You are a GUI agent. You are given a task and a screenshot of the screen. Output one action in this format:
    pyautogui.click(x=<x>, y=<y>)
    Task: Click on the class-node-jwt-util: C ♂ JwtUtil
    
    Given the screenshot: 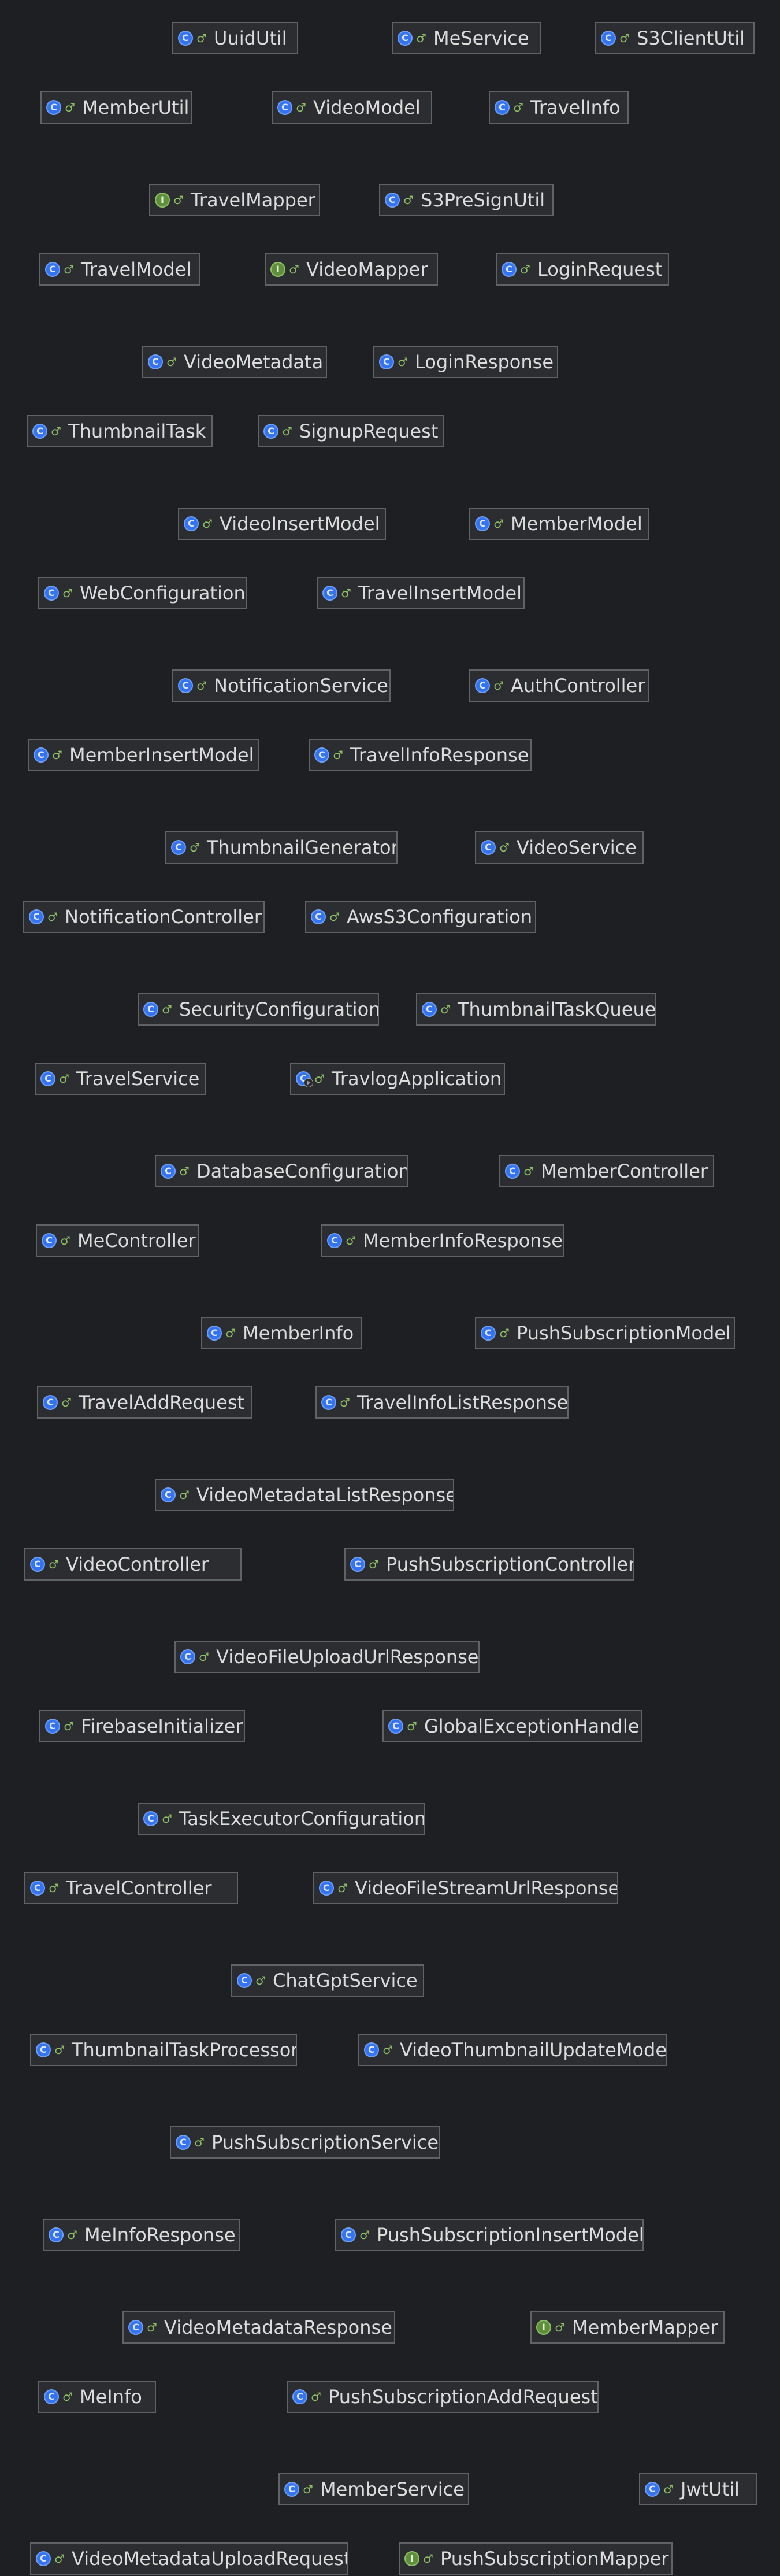 What is the action you would take?
    pyautogui.click(x=698, y=2489)
    